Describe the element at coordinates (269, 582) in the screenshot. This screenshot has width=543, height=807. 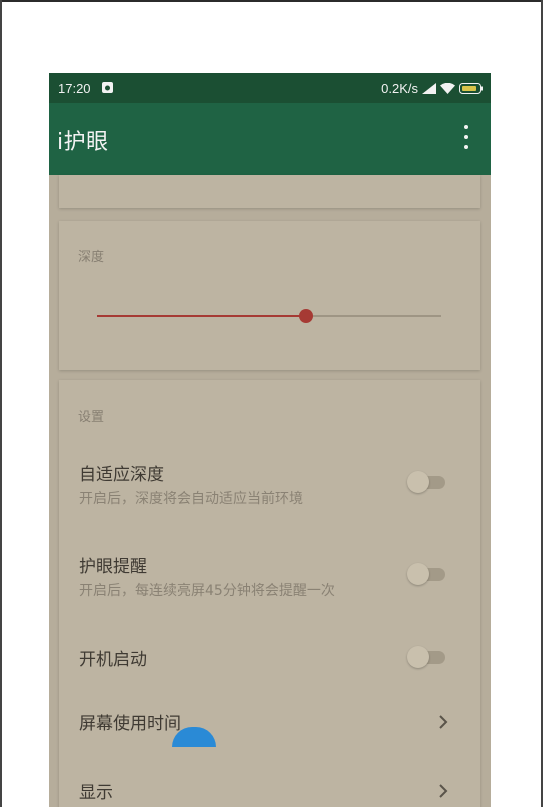
I see `settings-item-eye-reminder: 护眼提醒 开启后，每连续亮屏45分钟将会提醒一次` at that location.